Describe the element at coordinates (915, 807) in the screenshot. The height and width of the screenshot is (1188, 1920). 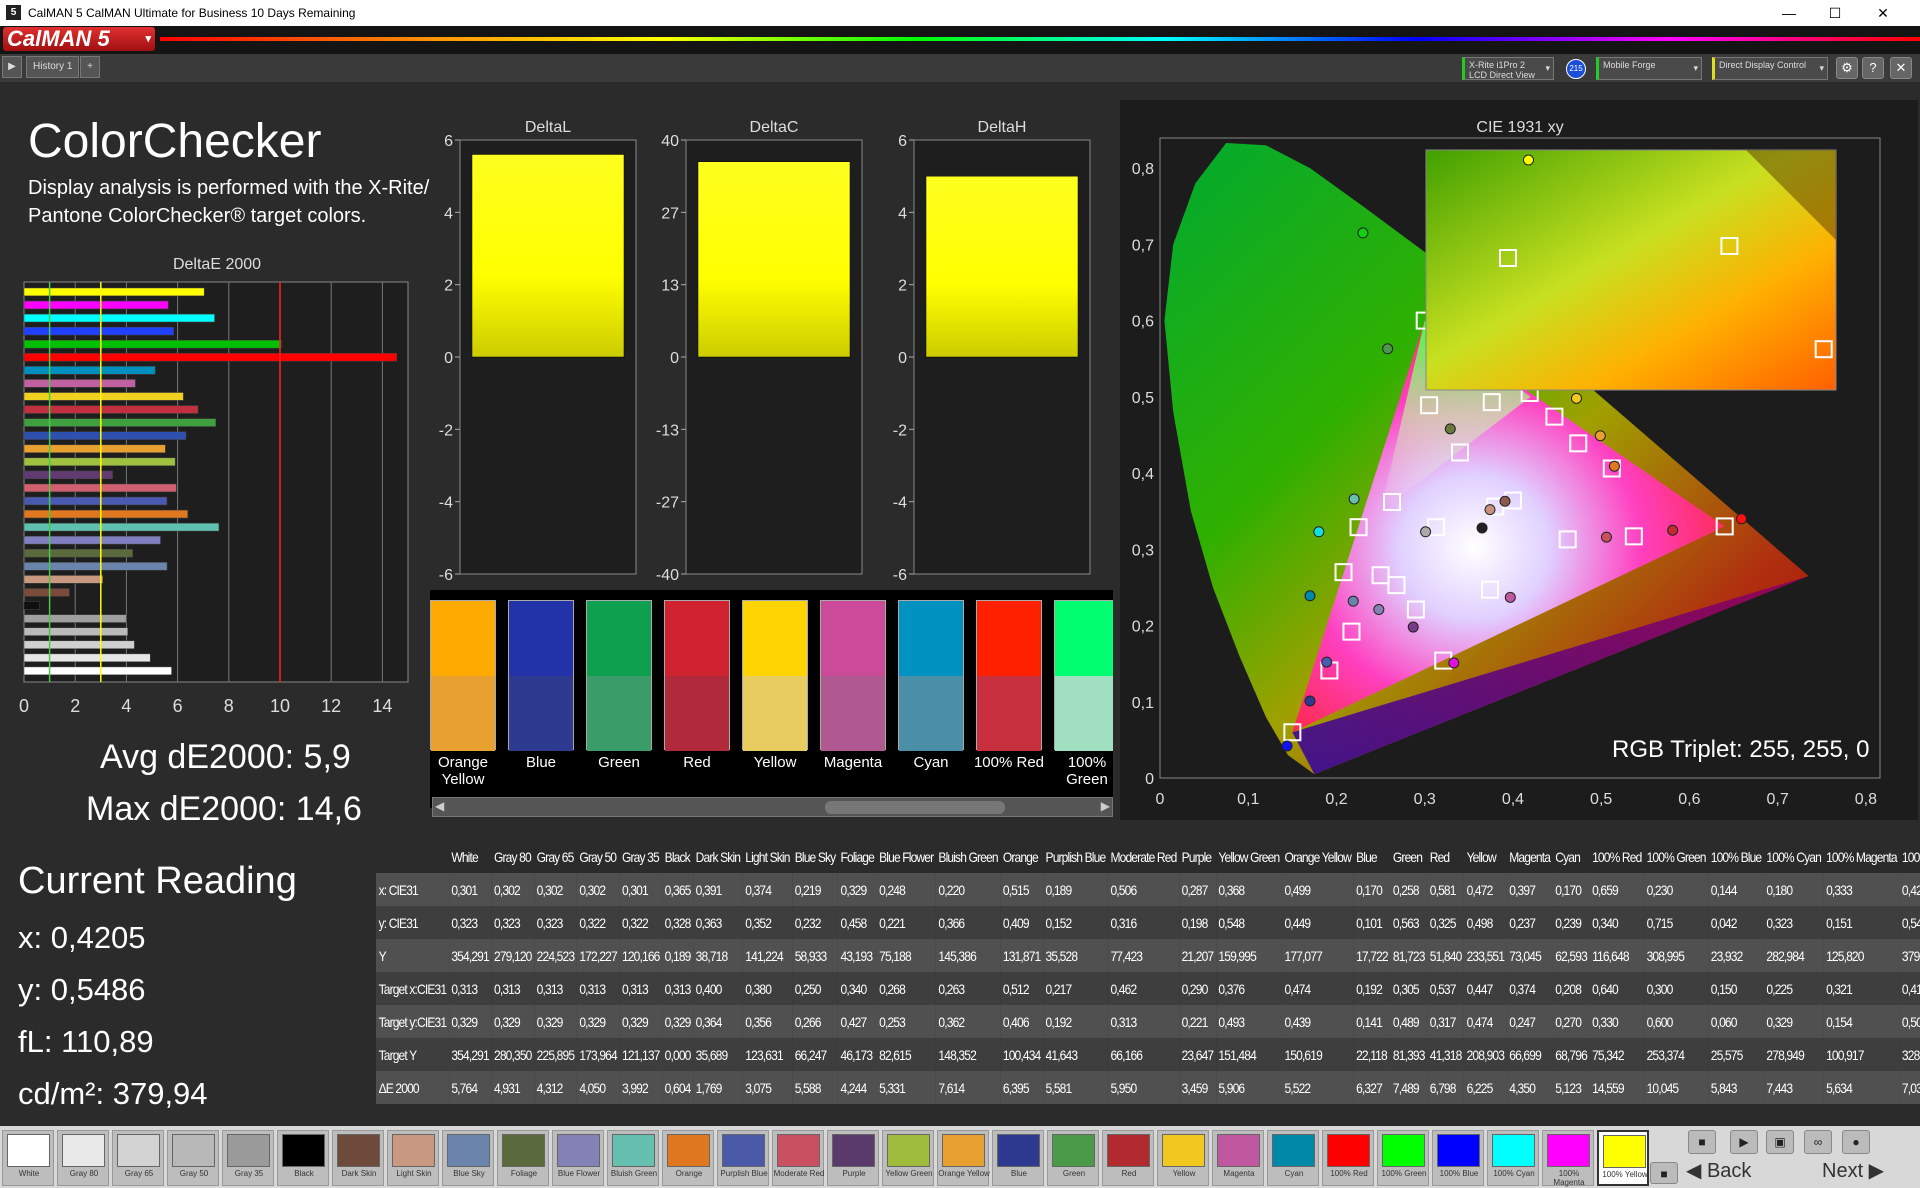
I see `scrollbar-thumb` at that location.